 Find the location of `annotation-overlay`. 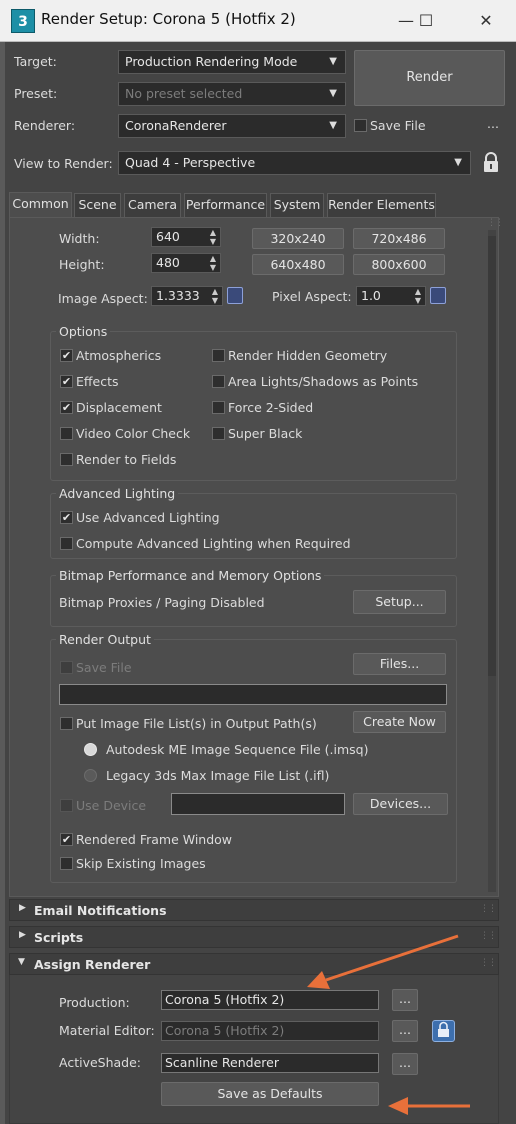

annotation-overlay is located at coordinates (388, 1024).